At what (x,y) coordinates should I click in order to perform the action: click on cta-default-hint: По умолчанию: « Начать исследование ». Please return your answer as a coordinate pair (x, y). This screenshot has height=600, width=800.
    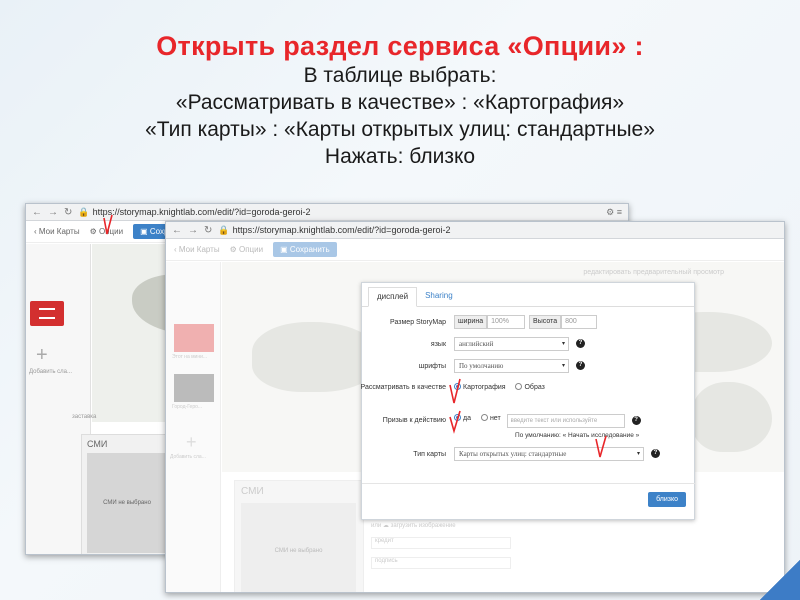
    Looking at the image, I should click on (577, 435).